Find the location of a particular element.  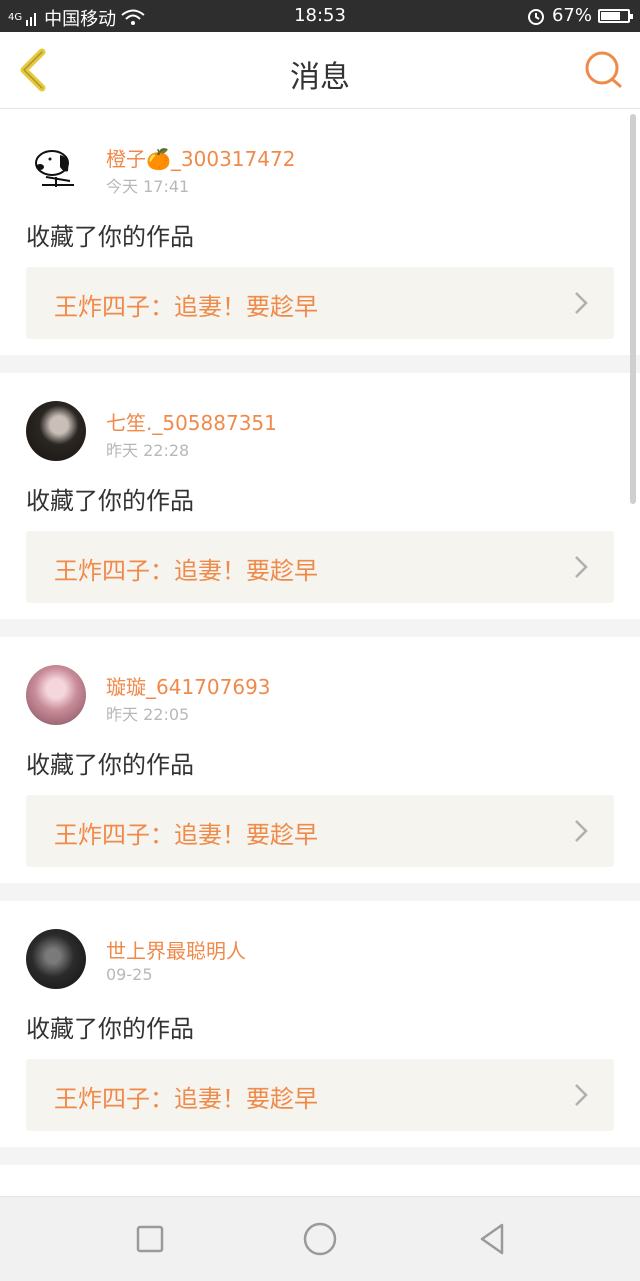

scrollbar is located at coordinates (633, 309).